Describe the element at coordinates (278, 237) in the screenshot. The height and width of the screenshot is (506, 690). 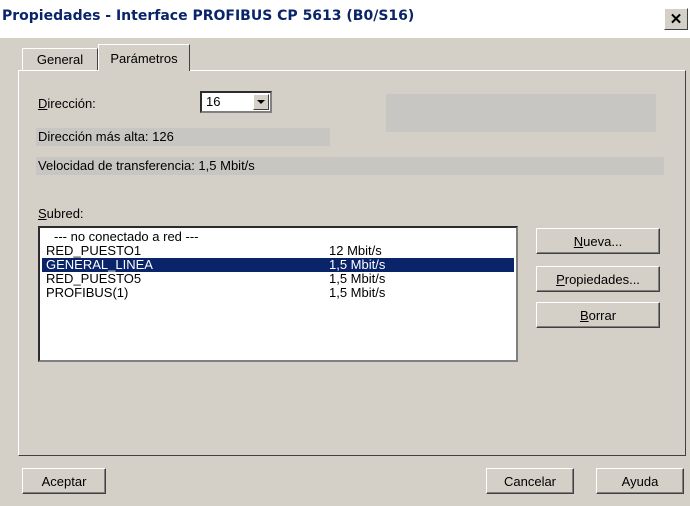
I see `list-item-no-network: --- no conectado a red ---` at that location.